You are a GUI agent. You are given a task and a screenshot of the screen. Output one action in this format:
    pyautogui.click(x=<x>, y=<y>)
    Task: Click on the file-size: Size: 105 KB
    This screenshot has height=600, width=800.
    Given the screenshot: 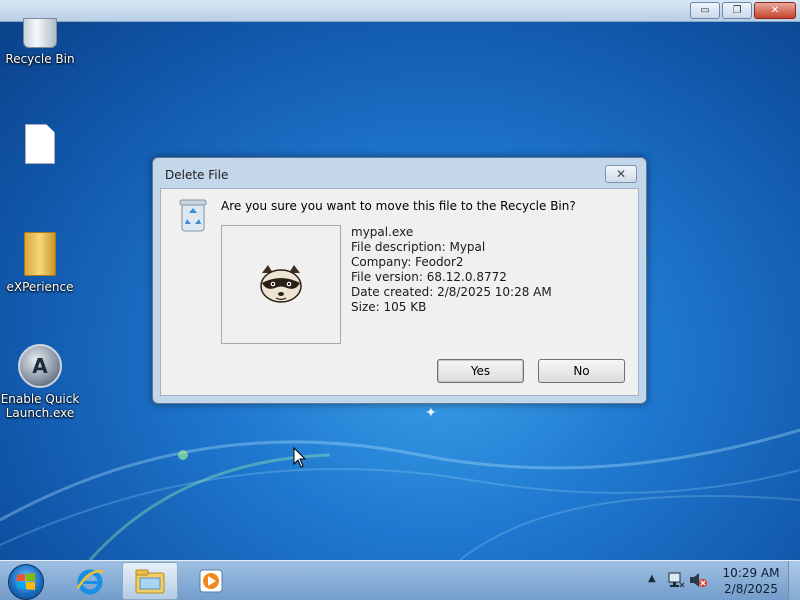 What is the action you would take?
    pyautogui.click(x=389, y=307)
    